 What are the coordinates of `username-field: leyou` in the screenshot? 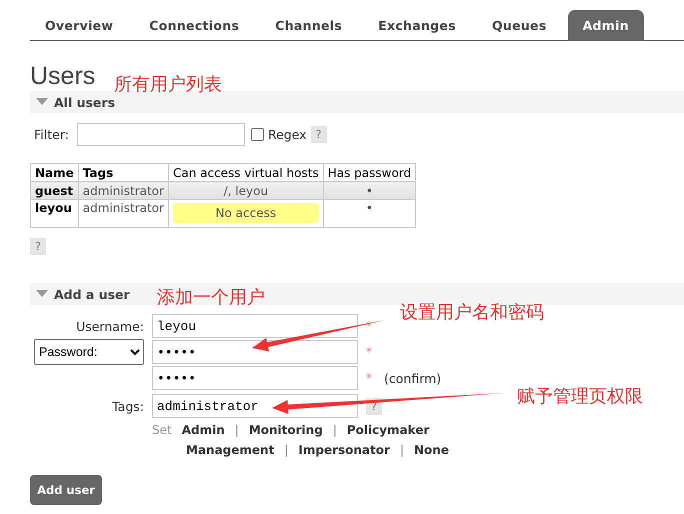 It's located at (255, 326).